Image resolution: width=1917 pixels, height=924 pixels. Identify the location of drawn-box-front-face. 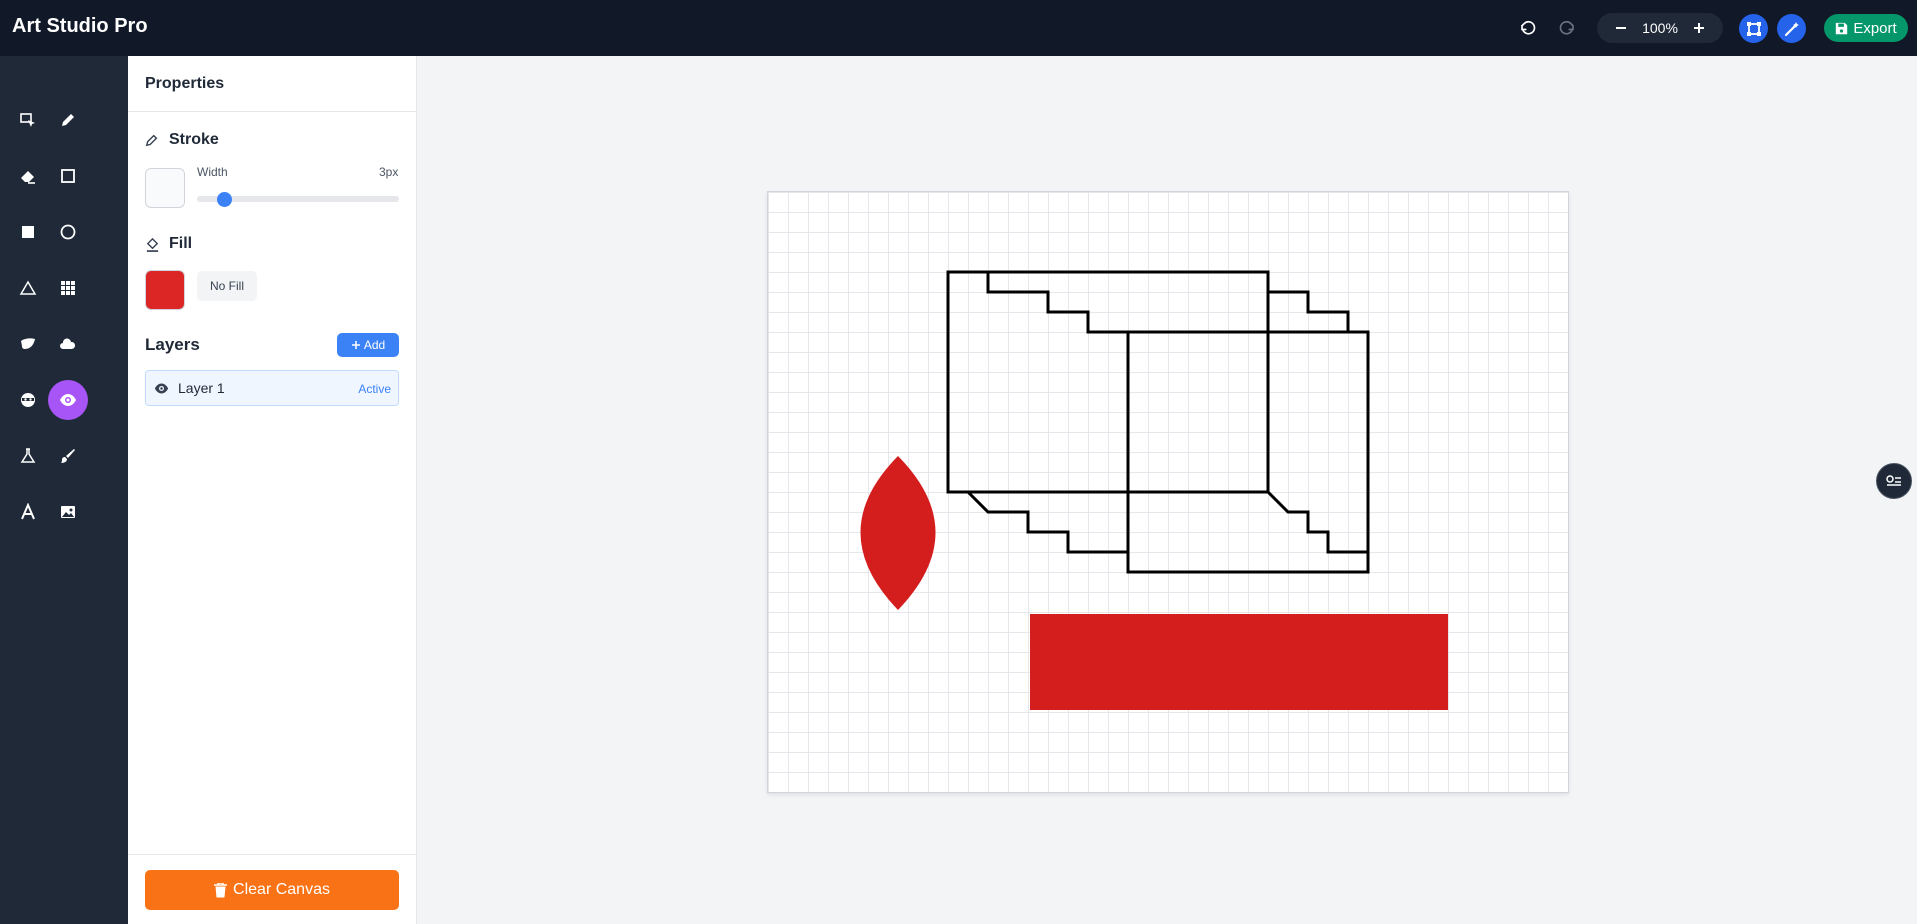
(1248, 452).